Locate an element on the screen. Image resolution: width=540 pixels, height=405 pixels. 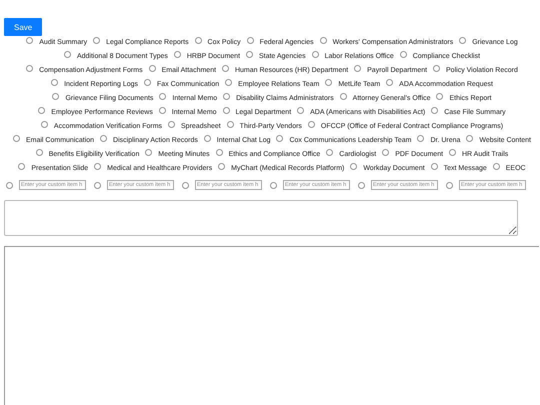
text-area is located at coordinates (261, 218).